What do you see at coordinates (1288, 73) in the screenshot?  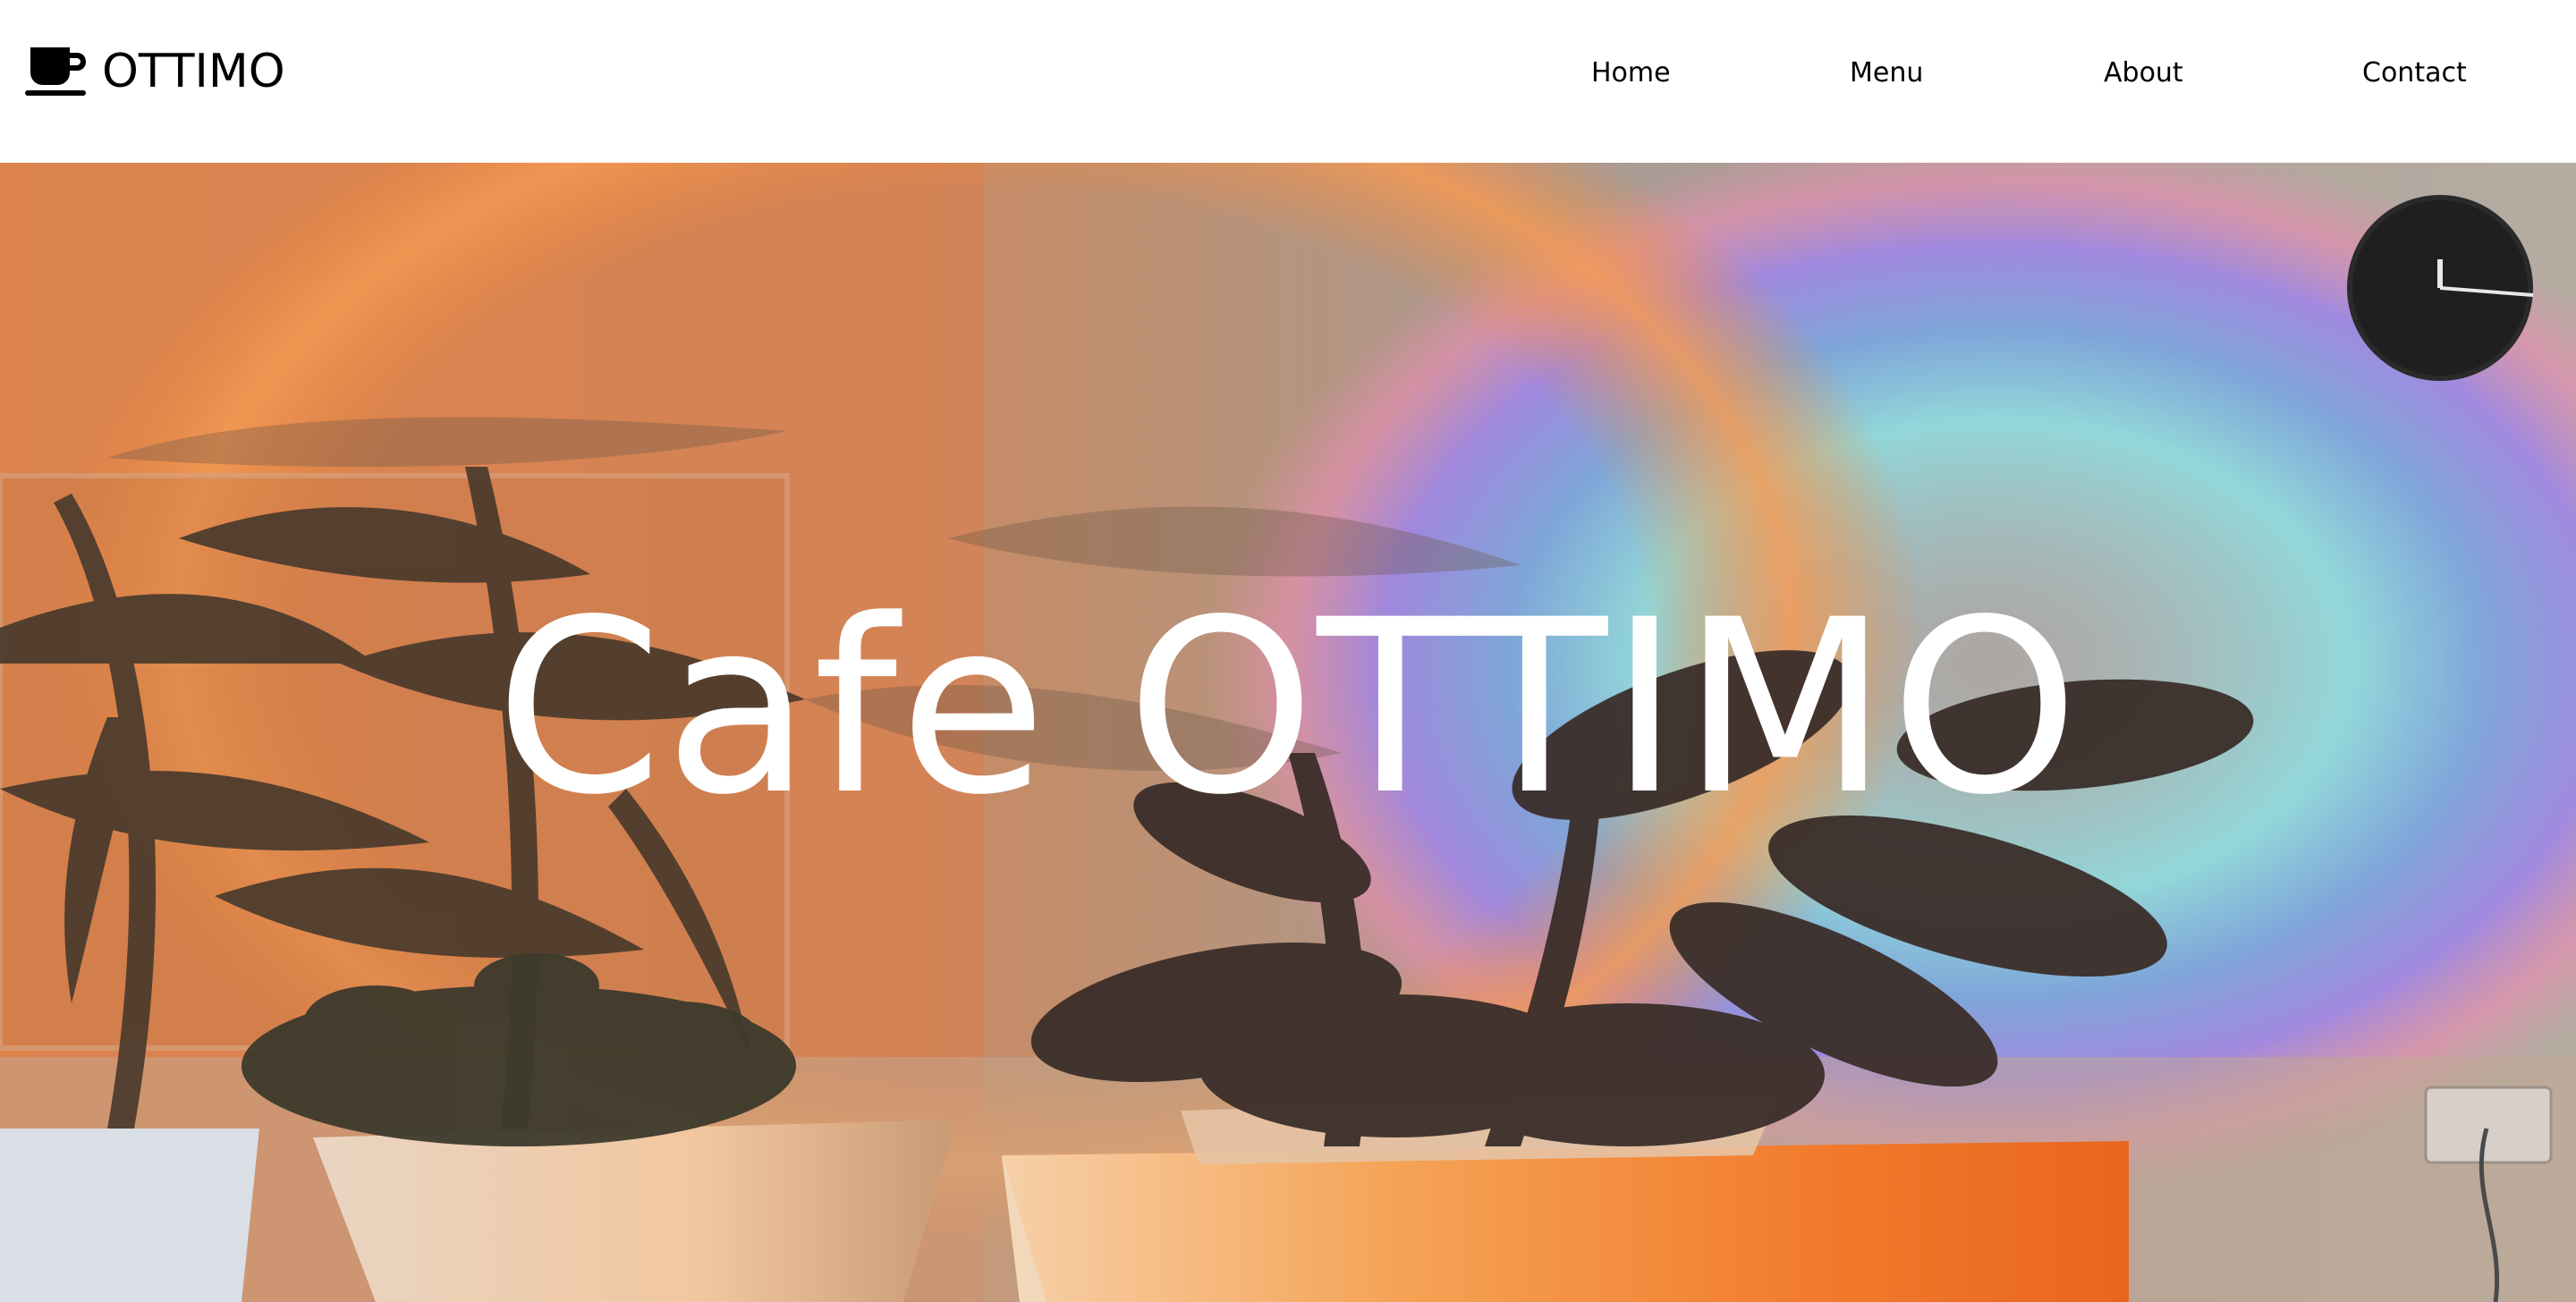 I see `main-nav: Home Menu About Contact` at bounding box center [1288, 73].